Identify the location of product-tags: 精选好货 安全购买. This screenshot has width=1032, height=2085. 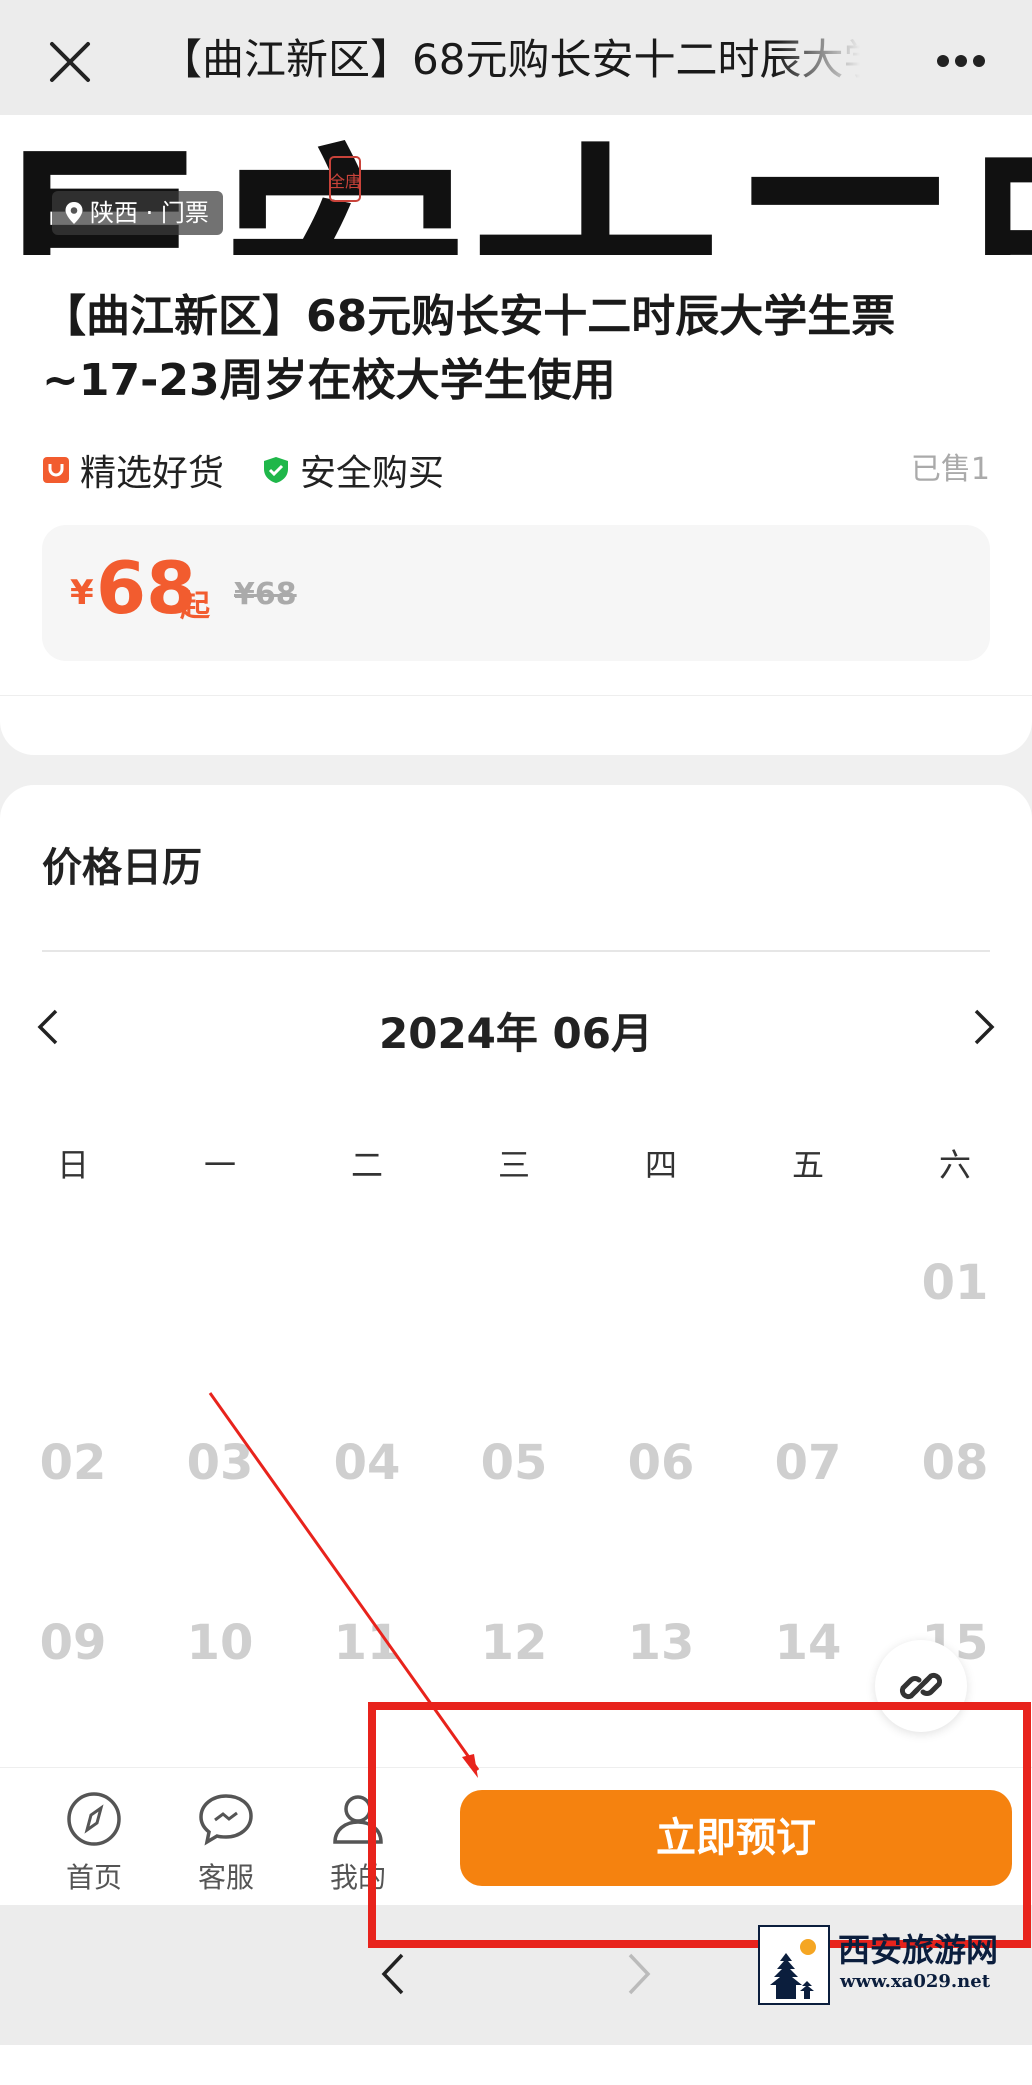
(517, 470).